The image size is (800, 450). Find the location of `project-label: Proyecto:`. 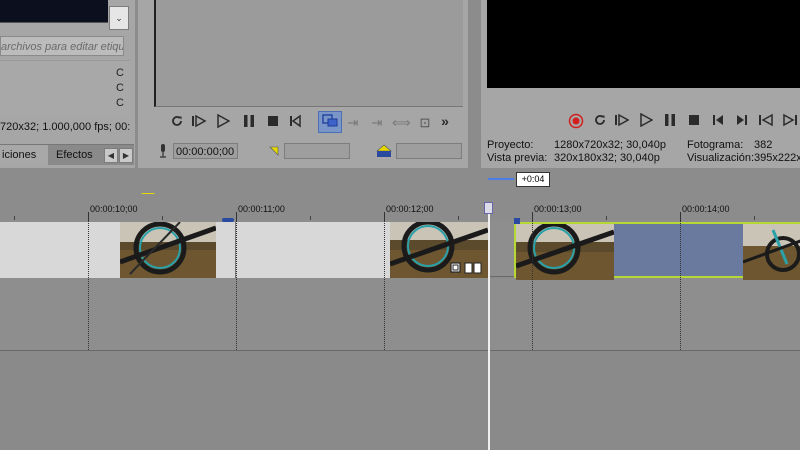

project-label: Proyecto: is located at coordinates (510, 145).